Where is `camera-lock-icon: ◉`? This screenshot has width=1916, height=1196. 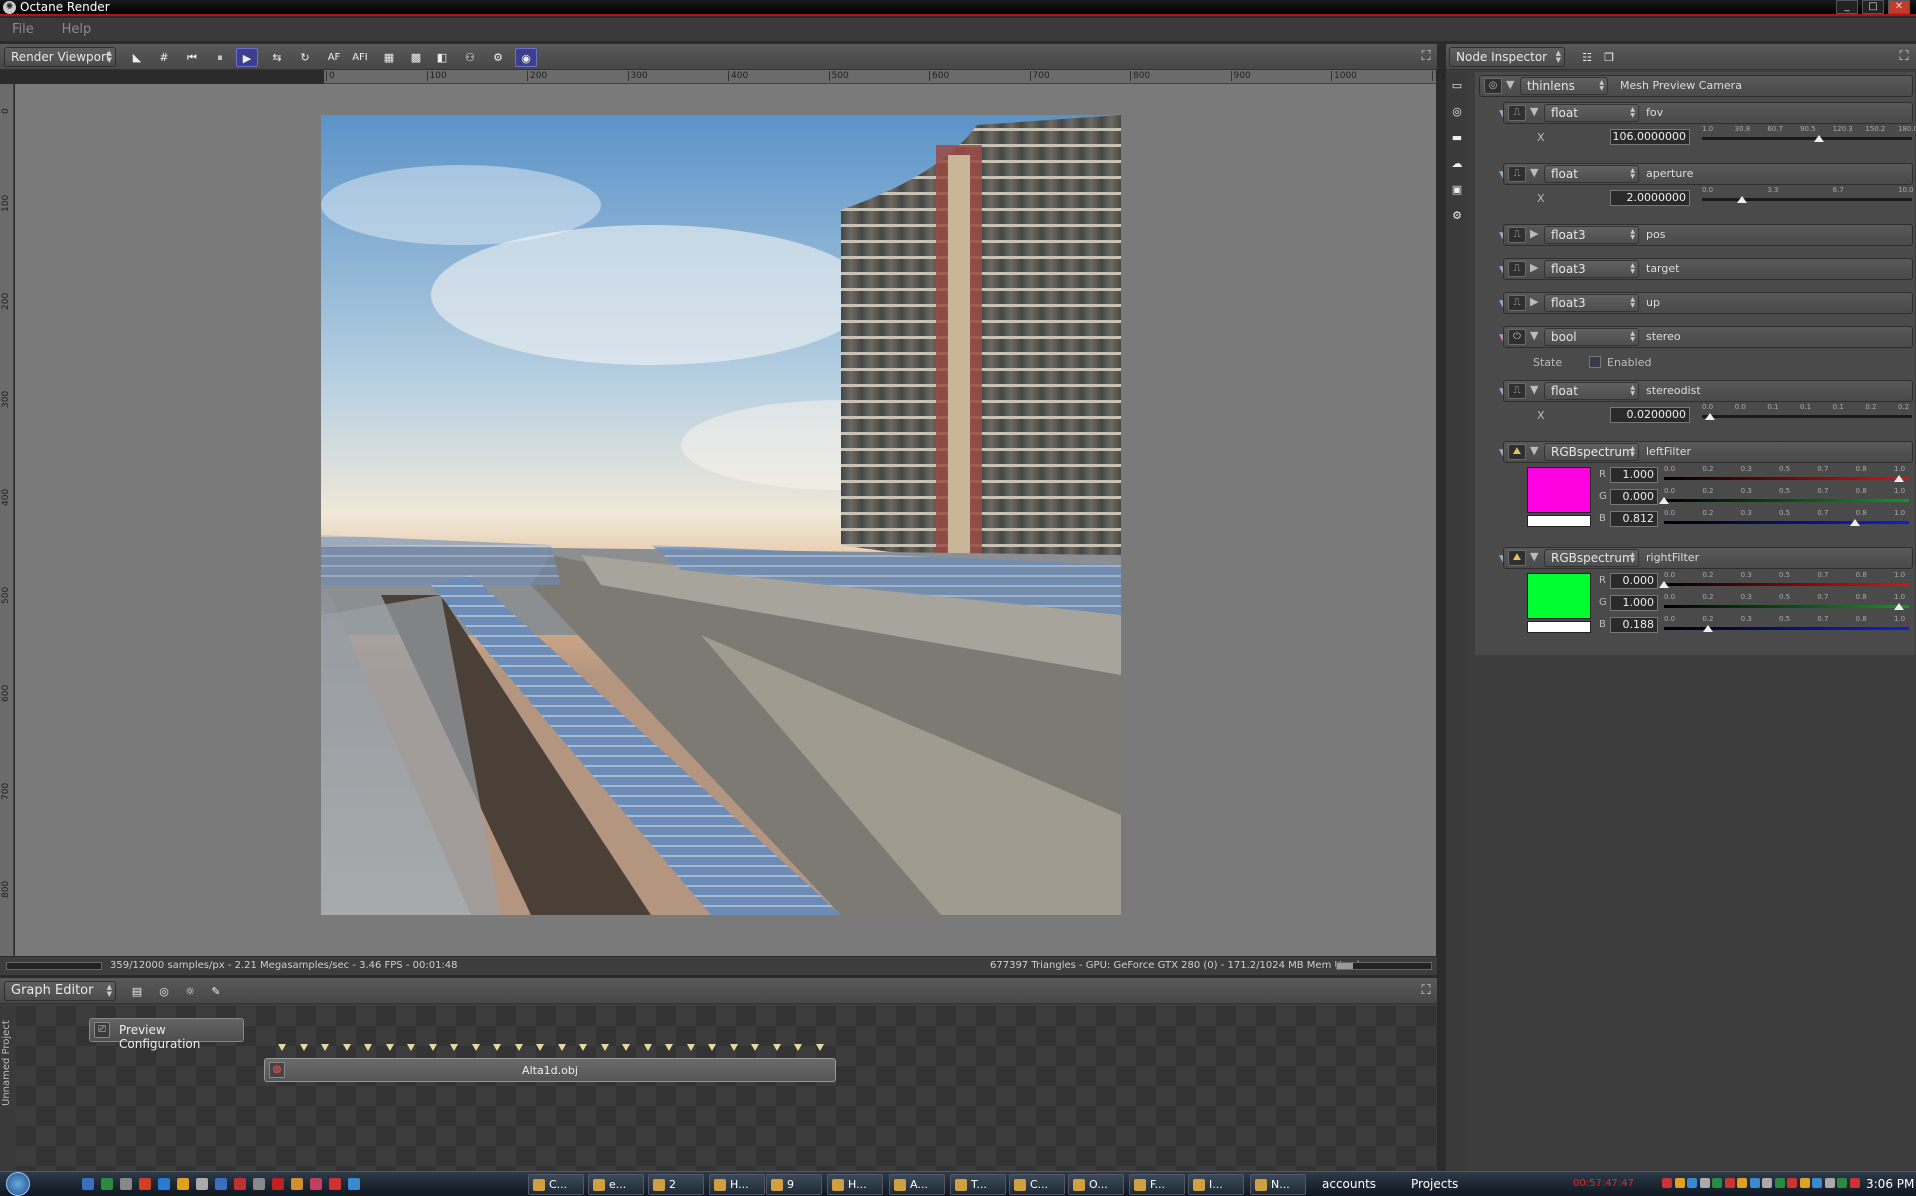
camera-lock-icon: ◉ is located at coordinates (526, 57).